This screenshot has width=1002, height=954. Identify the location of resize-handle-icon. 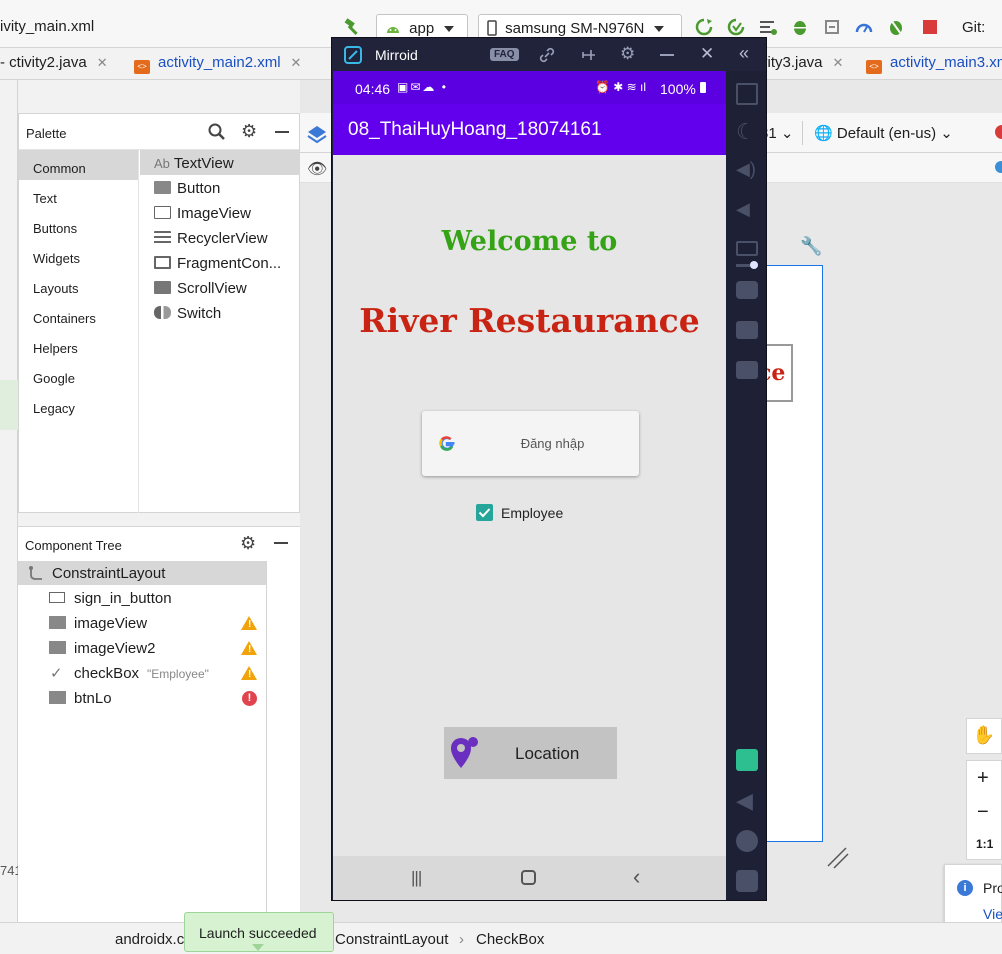
(838, 858).